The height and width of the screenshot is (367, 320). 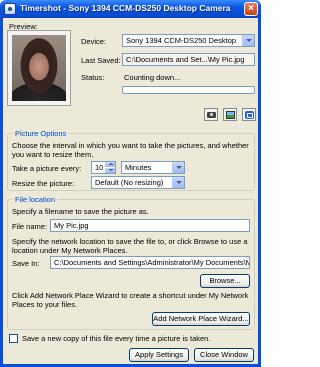 I want to click on apply-settings-button: Apply Settings, so click(x=159, y=355).